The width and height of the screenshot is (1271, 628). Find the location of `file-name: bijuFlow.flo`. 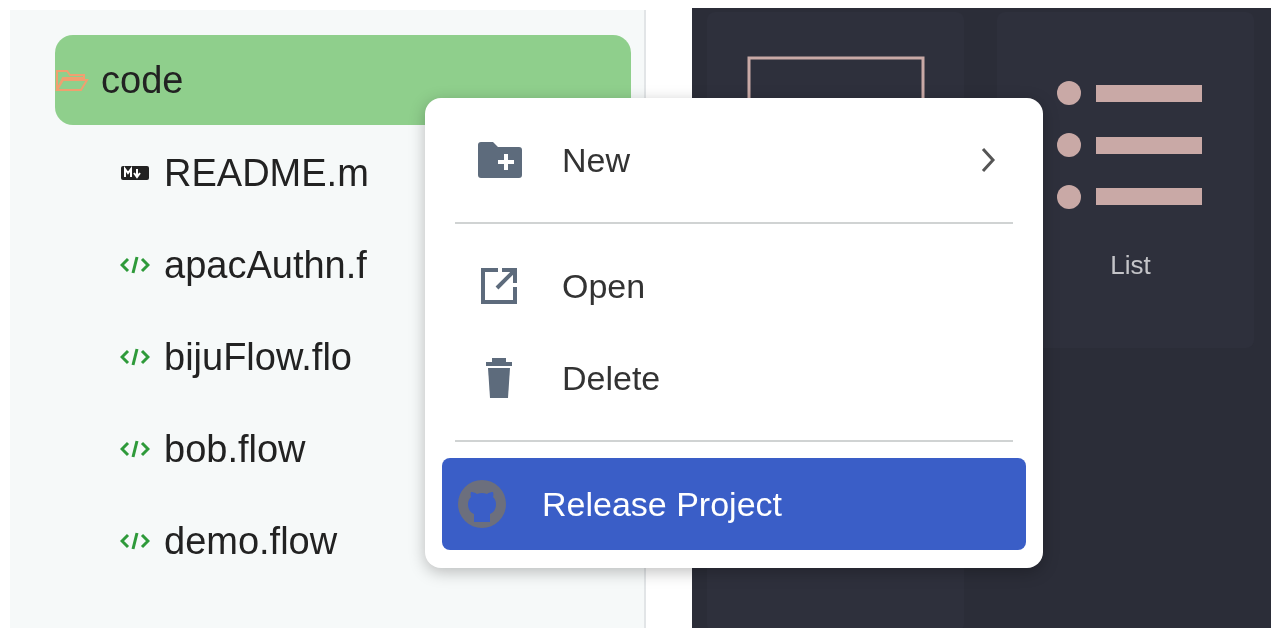

file-name: bijuFlow.flo is located at coordinates (258, 357).